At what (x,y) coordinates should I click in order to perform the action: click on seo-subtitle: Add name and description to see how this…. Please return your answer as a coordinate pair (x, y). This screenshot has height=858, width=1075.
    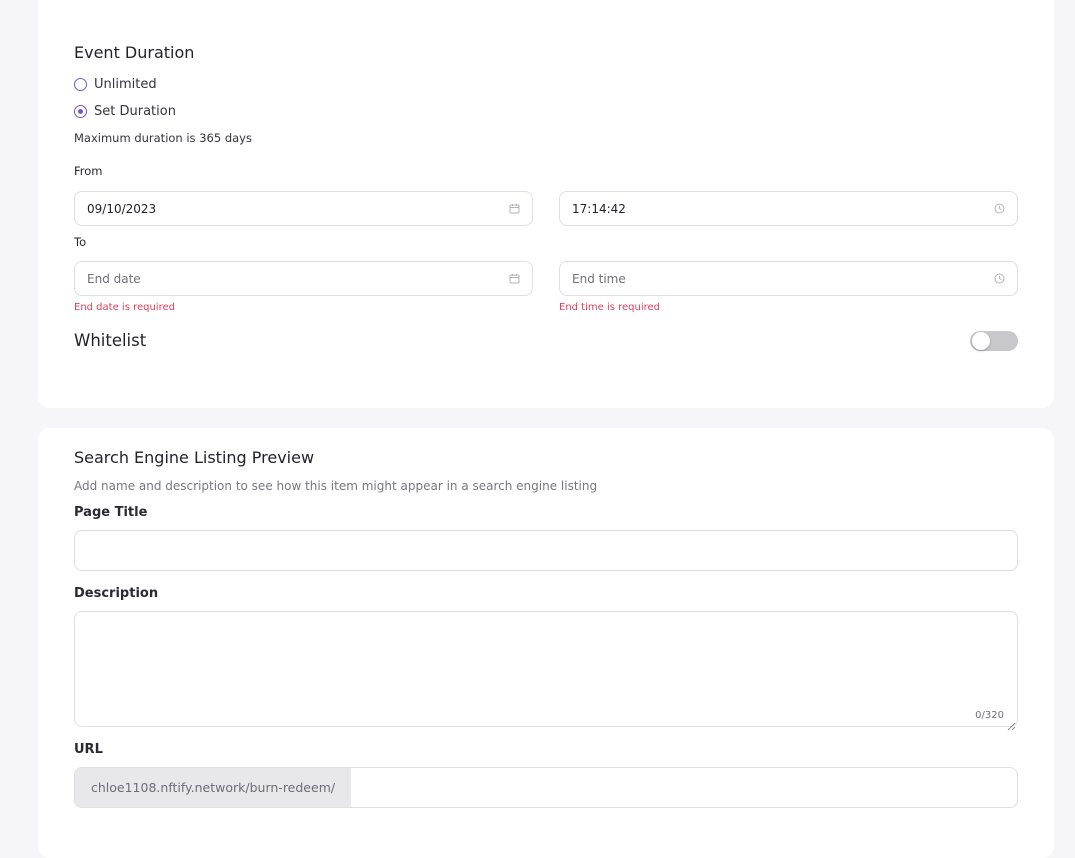
    Looking at the image, I should click on (336, 486).